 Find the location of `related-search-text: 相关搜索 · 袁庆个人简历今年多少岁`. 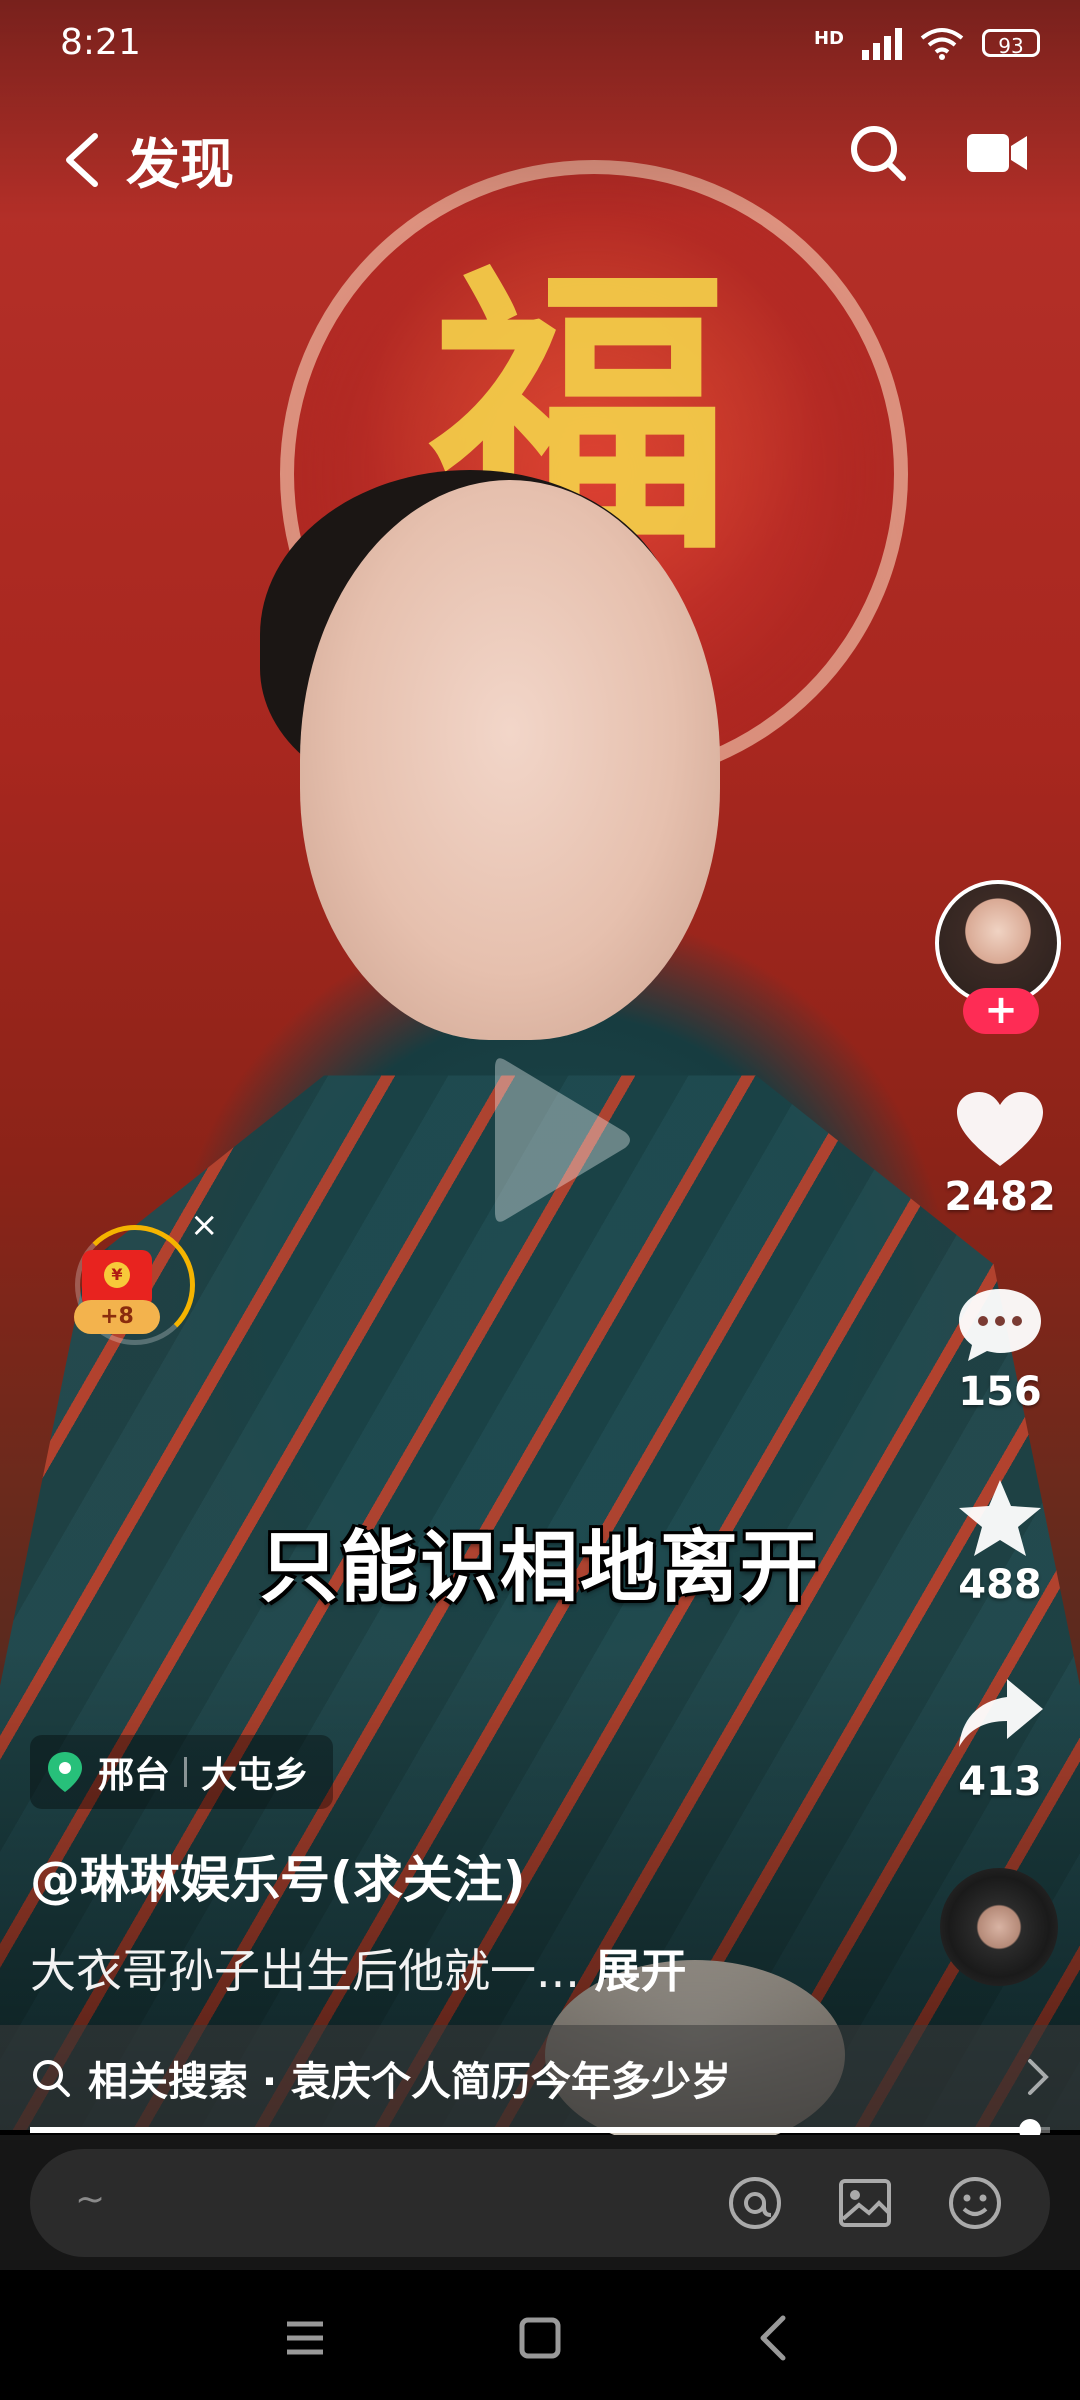

related-search-text: 相关搜索 · 袁庆个人简历今年多少岁 is located at coordinates (409, 2078).